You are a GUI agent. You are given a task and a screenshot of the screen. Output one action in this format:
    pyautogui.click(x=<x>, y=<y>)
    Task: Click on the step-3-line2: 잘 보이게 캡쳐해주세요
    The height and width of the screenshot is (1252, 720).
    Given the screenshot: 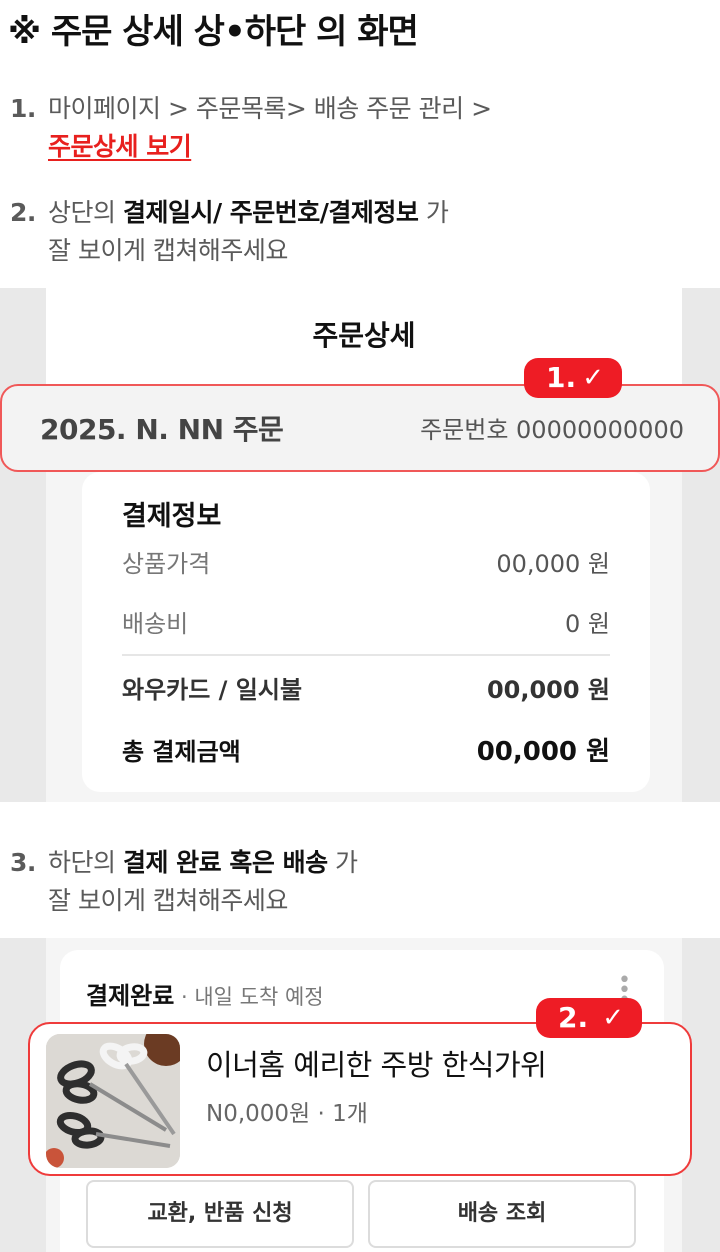 What is the action you would take?
    pyautogui.click(x=168, y=900)
    